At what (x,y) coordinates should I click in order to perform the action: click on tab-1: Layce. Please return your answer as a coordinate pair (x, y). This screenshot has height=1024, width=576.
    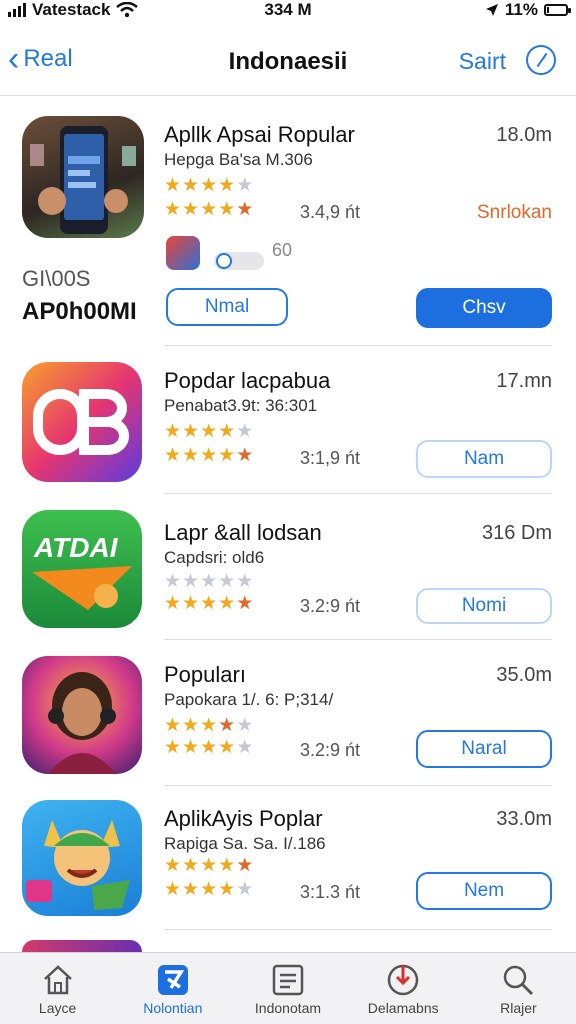
    Looking at the image, I should click on (57, 988).